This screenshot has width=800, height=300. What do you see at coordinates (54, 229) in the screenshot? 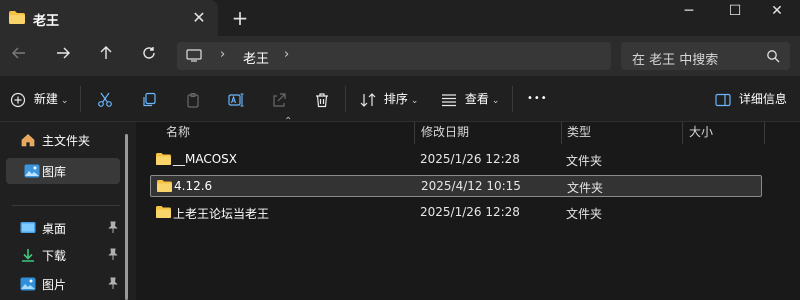
I see `nav-item-label: 桌面` at bounding box center [54, 229].